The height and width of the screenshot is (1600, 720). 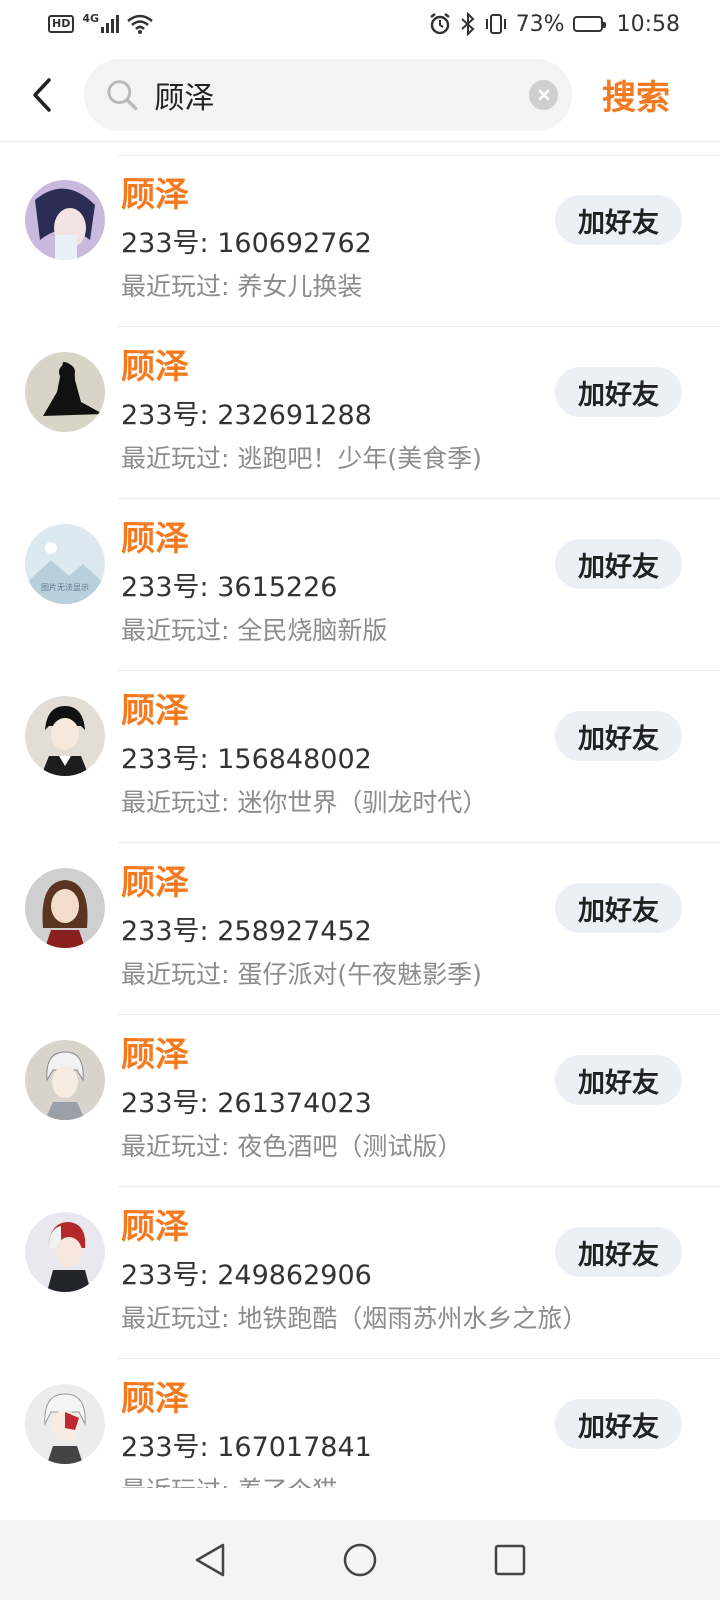 I want to click on user-id: 233号: 232691288, so click(x=246, y=415).